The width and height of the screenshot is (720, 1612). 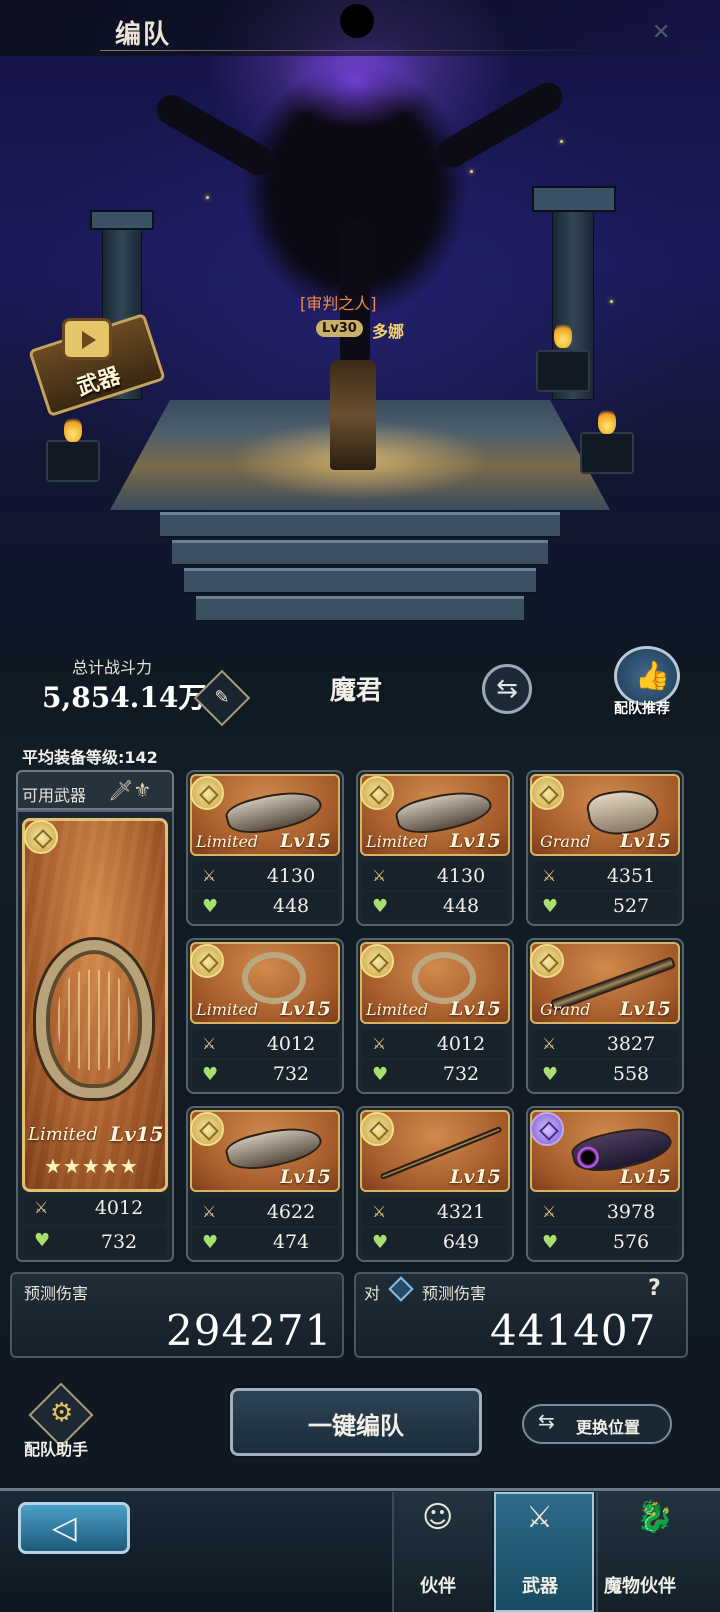 I want to click on predicted-damage-label: 预测伤害, so click(x=56, y=1293).